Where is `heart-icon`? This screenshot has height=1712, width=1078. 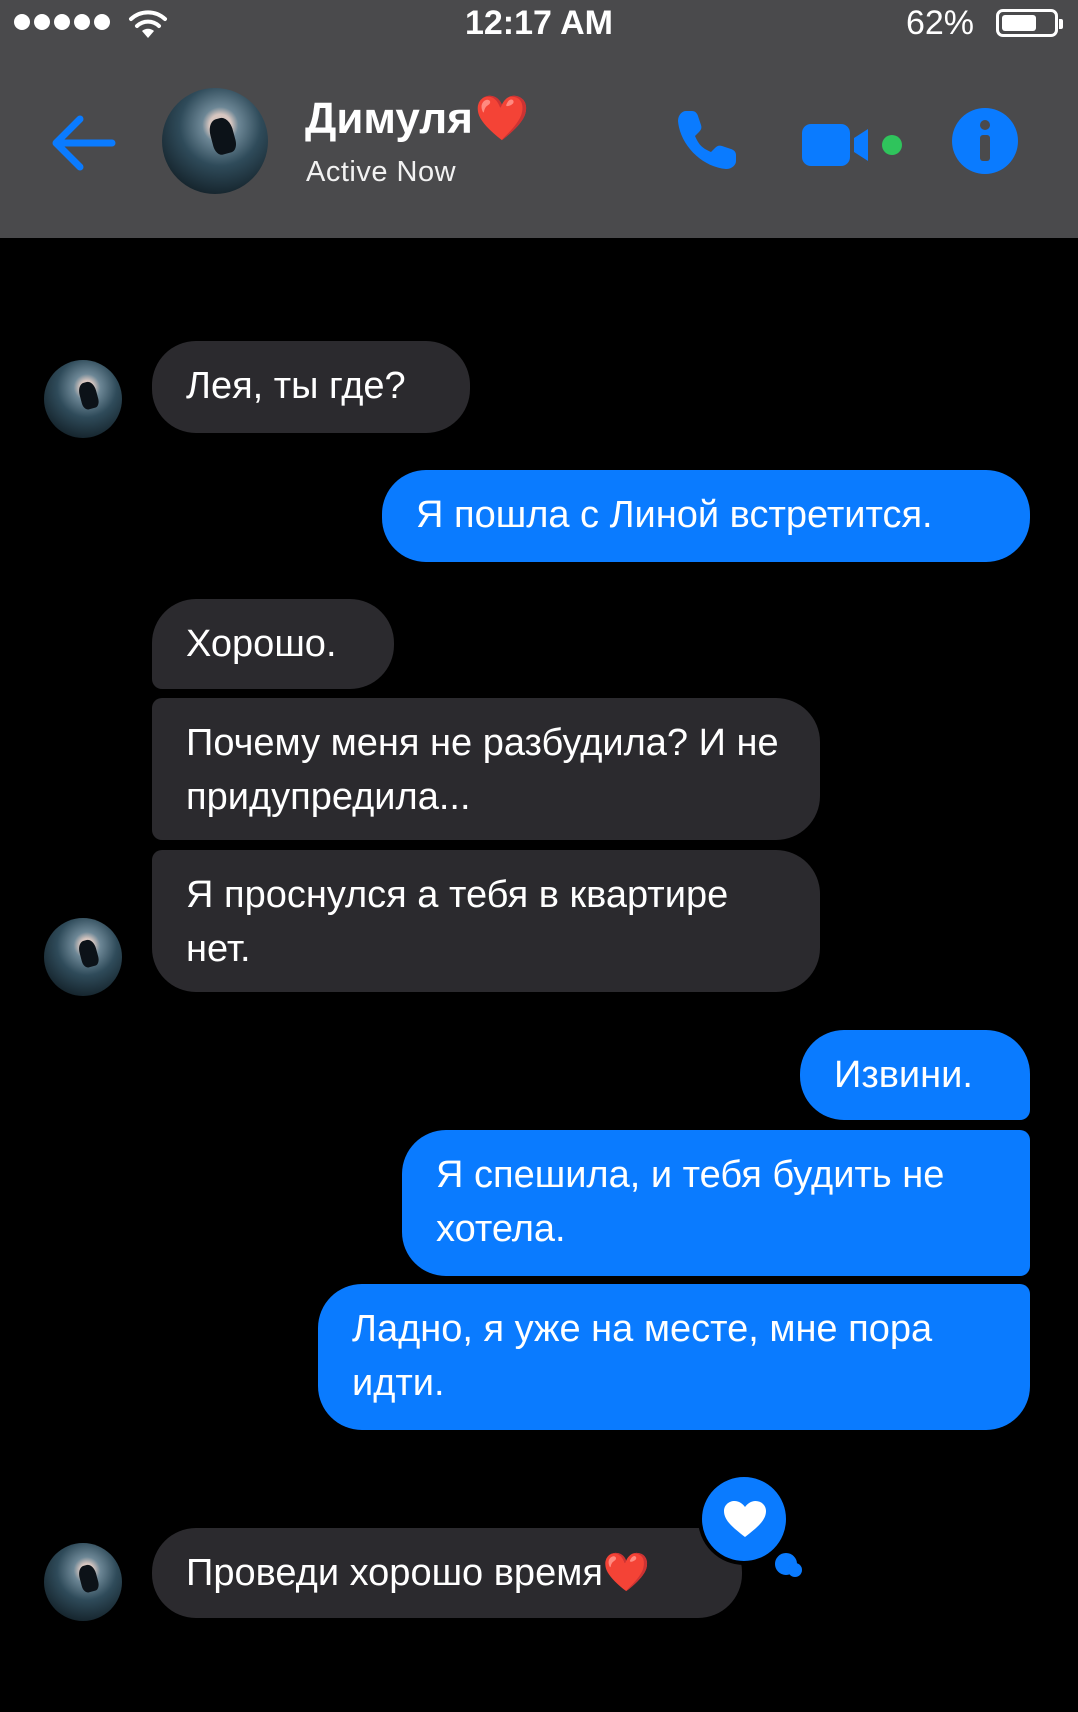
heart-icon is located at coordinates (745, 1519).